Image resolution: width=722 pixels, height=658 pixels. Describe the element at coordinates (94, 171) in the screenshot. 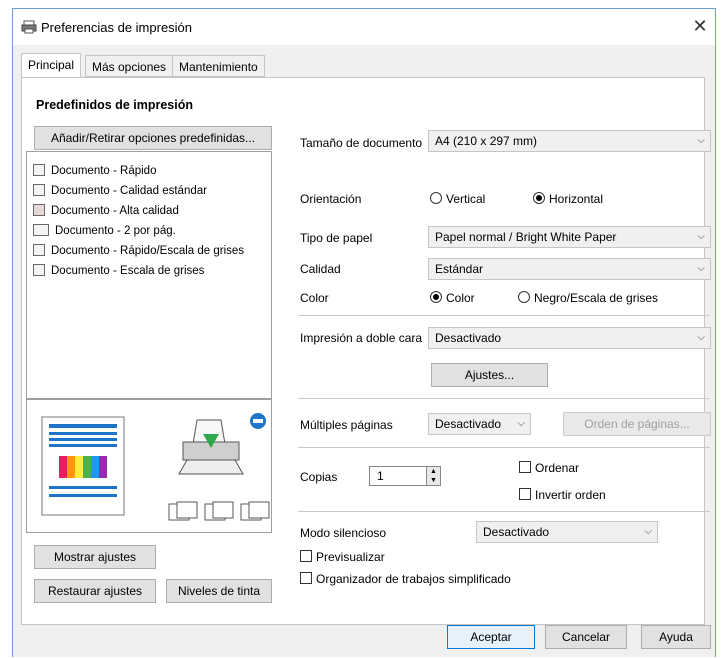

I see `list-item: Documento - Rápido` at that location.